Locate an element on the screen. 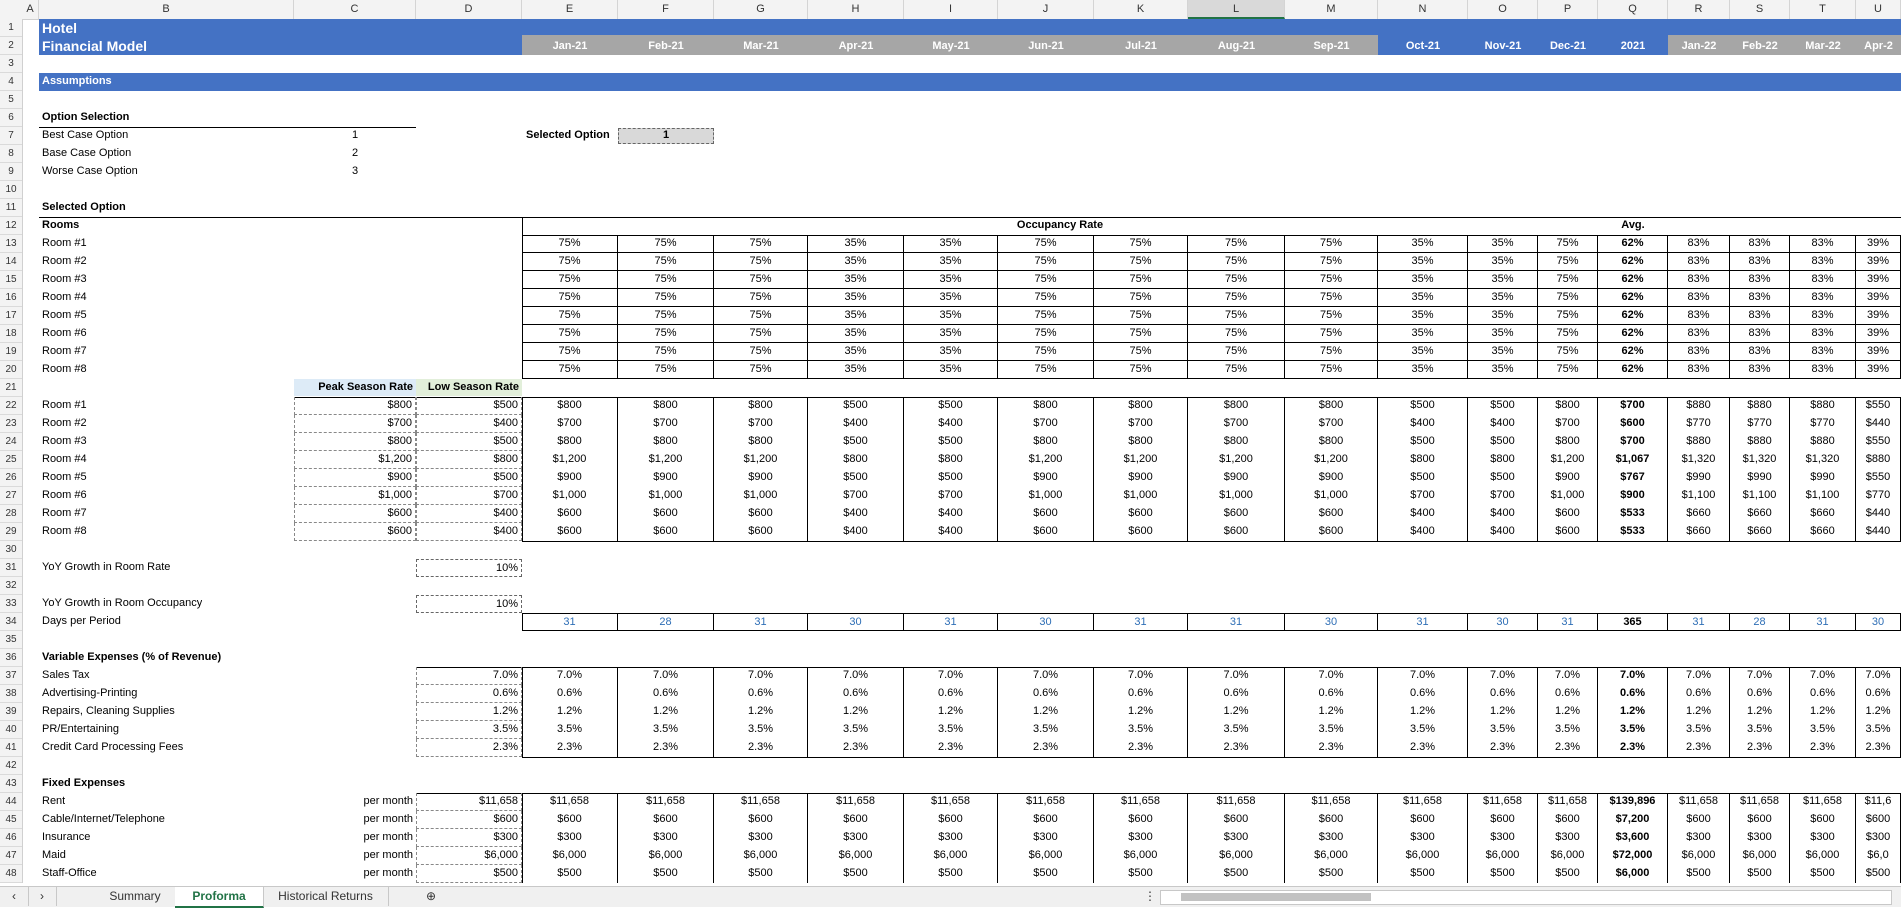 This screenshot has height=908, width=1901. rate-cell: $1,100 is located at coordinates (1760, 496).